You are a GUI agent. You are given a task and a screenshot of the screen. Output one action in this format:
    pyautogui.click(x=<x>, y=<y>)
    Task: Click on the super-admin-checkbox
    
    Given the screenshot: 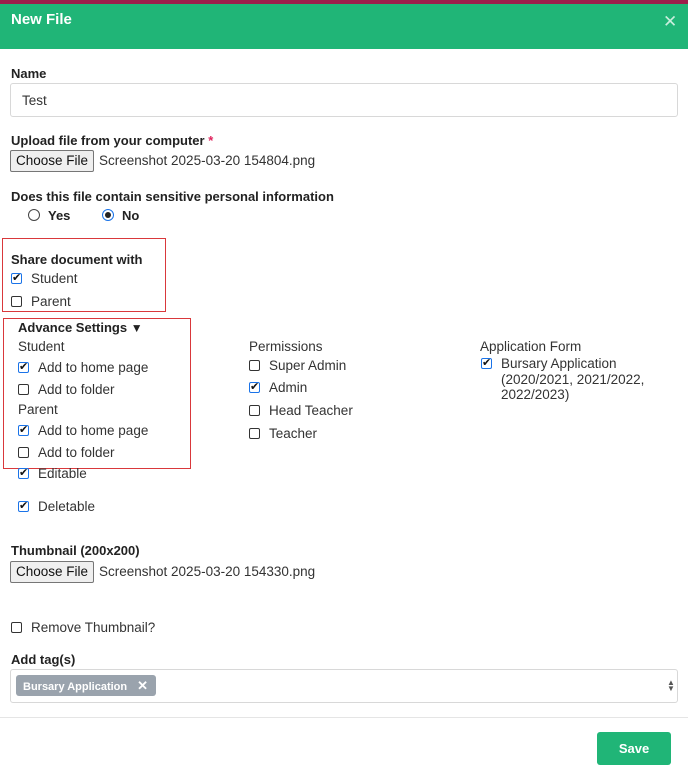 What is the action you would take?
    pyautogui.click(x=254, y=365)
    